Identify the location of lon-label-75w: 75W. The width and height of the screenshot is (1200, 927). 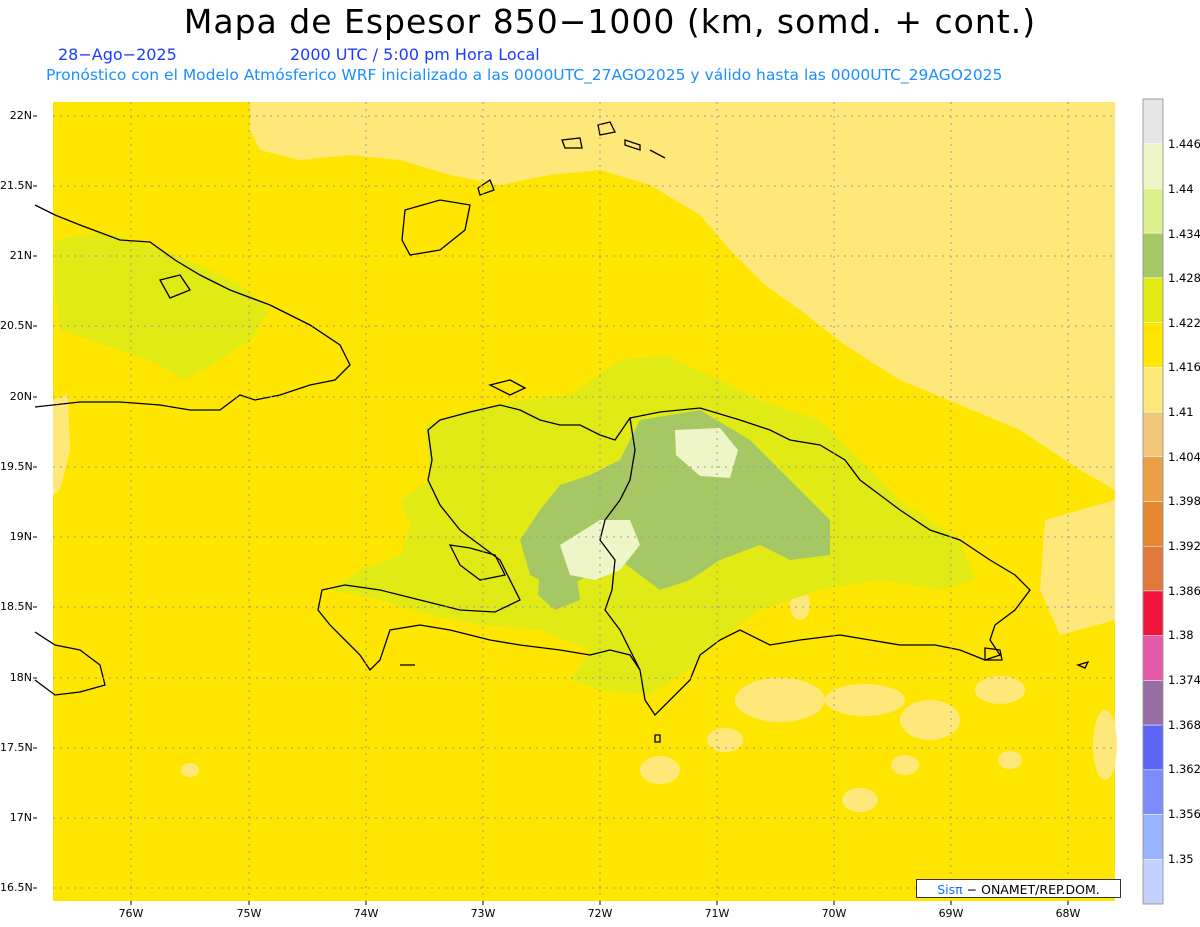
(249, 913).